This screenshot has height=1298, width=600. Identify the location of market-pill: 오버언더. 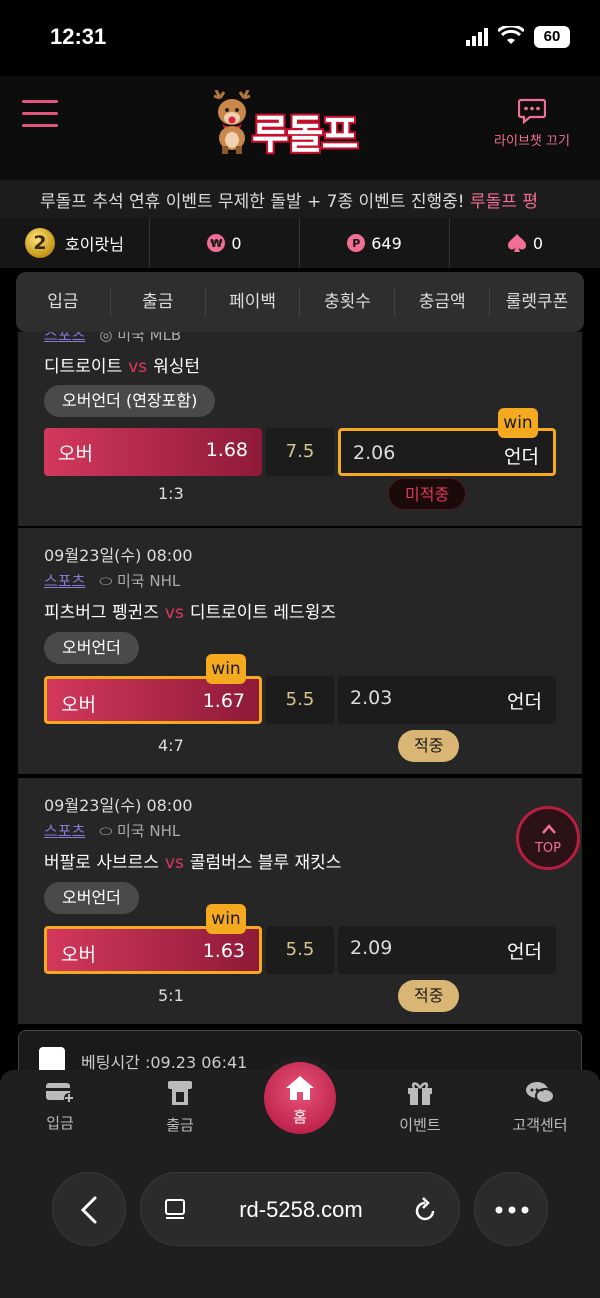
(91, 898).